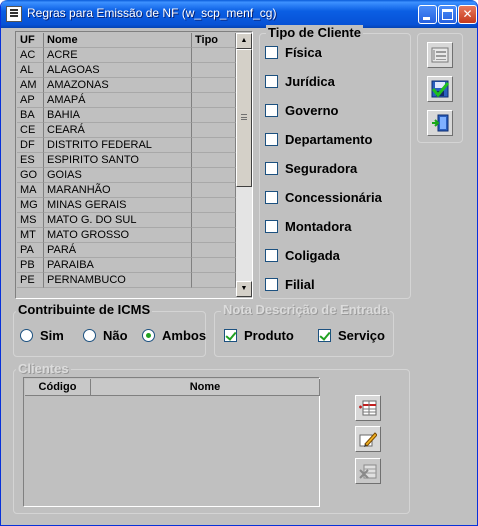  I want to click on scroll-up-button: ▲, so click(244, 41).